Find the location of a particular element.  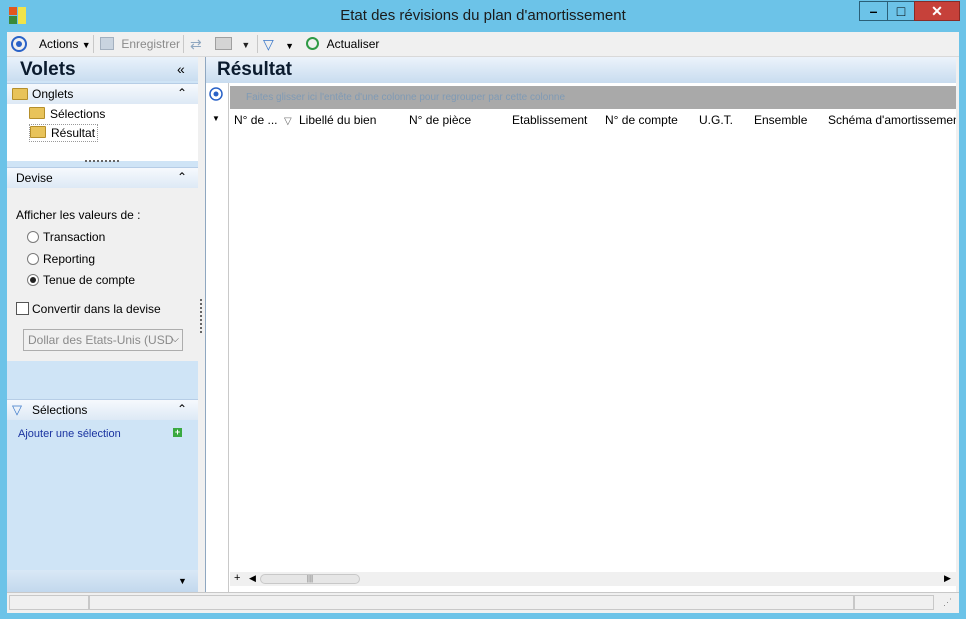

resize-grip-icon: ⋰ is located at coordinates (947, 602).